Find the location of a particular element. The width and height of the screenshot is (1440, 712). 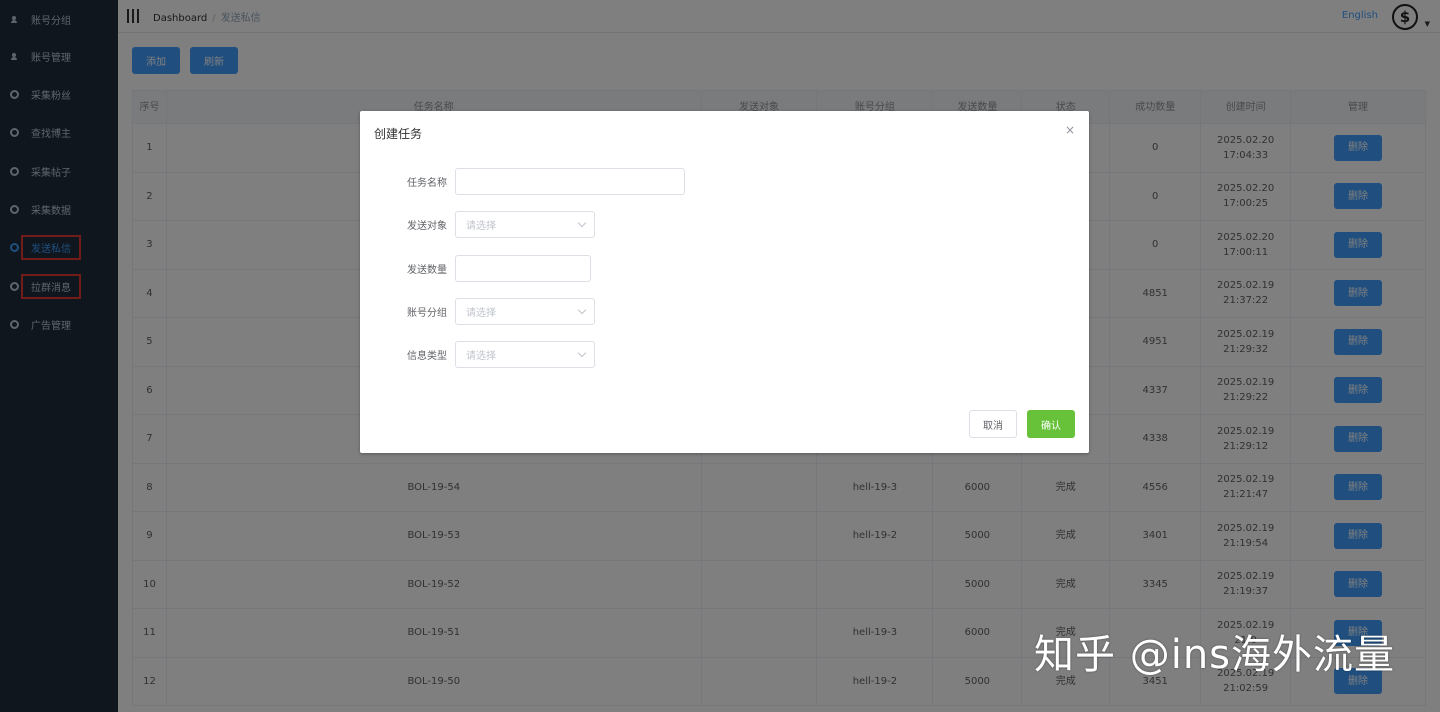

field-label: 信息类型 is located at coordinates (427, 356).